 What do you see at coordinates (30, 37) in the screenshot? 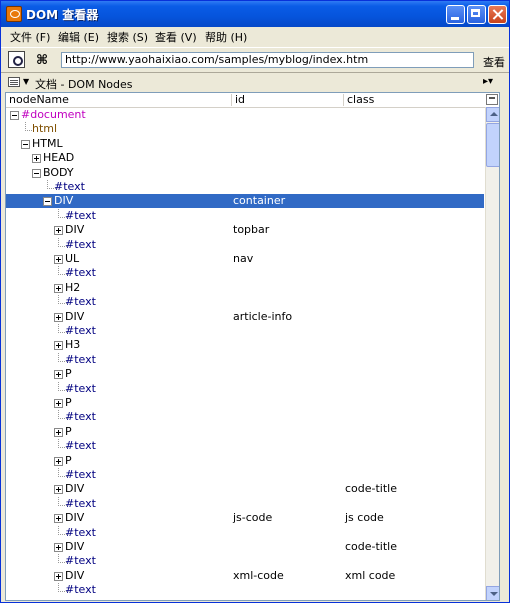
I see `menu-file: 文件 (F)` at bounding box center [30, 37].